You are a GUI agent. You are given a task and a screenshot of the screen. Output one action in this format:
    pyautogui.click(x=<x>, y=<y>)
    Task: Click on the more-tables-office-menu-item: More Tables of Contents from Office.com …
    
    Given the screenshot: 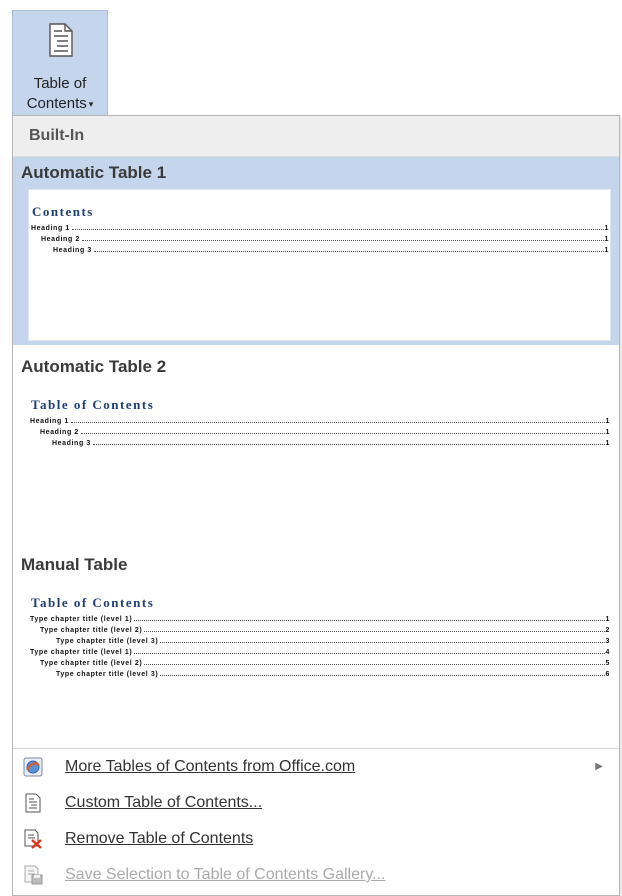 What is the action you would take?
    pyautogui.click(x=316, y=767)
    